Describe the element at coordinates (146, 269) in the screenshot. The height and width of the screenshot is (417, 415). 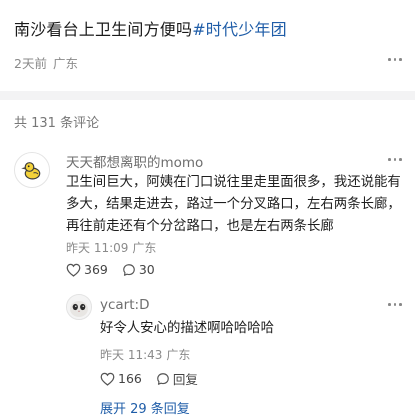
I see `reply-count: 30` at that location.